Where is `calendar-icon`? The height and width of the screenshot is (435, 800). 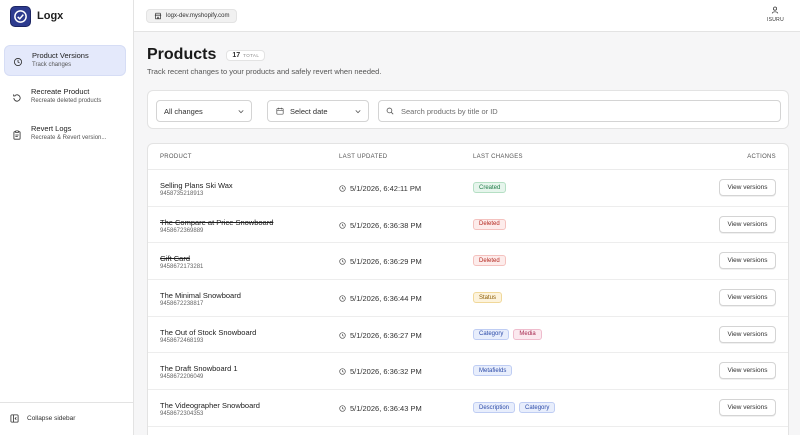
calendar-icon is located at coordinates (280, 111).